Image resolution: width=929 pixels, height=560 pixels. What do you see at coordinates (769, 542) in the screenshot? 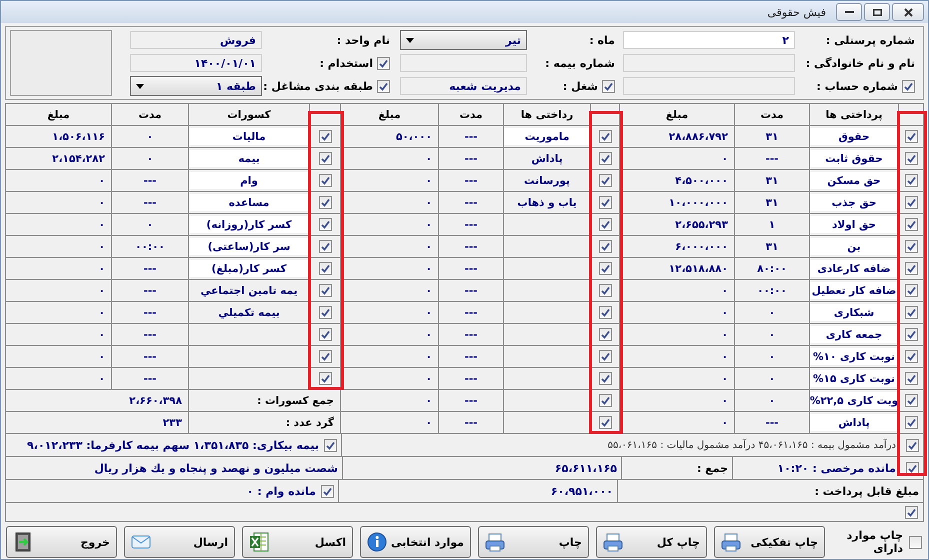
I see `button: چاپ تفکیکی` at bounding box center [769, 542].